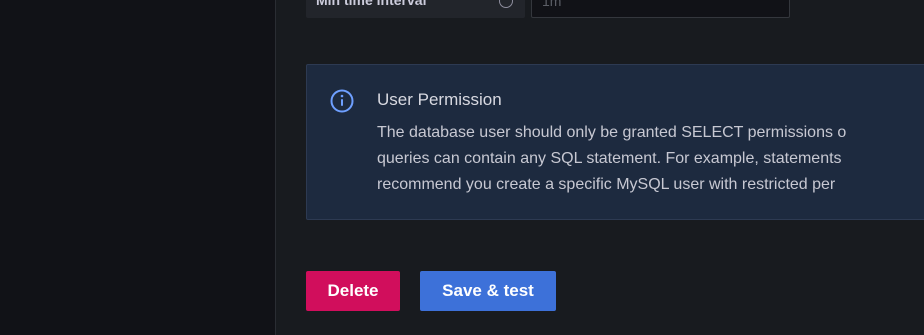  What do you see at coordinates (415, 9) in the screenshot?
I see `min-time-interval-label: Min time interval` at bounding box center [415, 9].